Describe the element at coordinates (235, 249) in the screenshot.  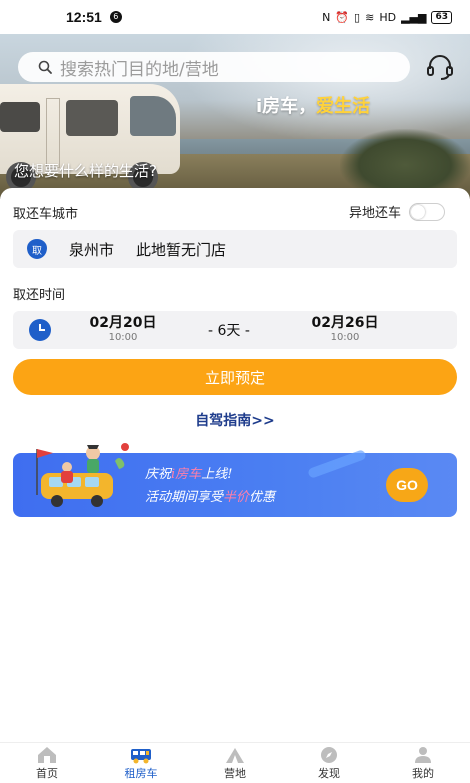
I see `city-selector: 取 泉州市 此地暂无门店` at that location.